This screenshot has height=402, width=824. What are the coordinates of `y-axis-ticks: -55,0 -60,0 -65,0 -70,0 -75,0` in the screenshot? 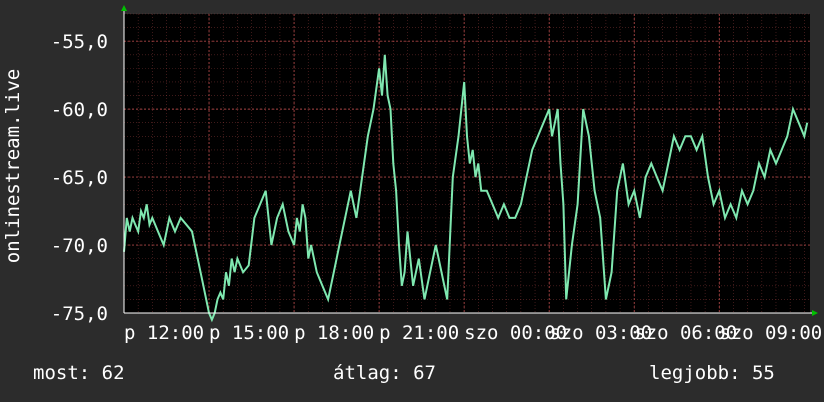 It's located at (79, 178).